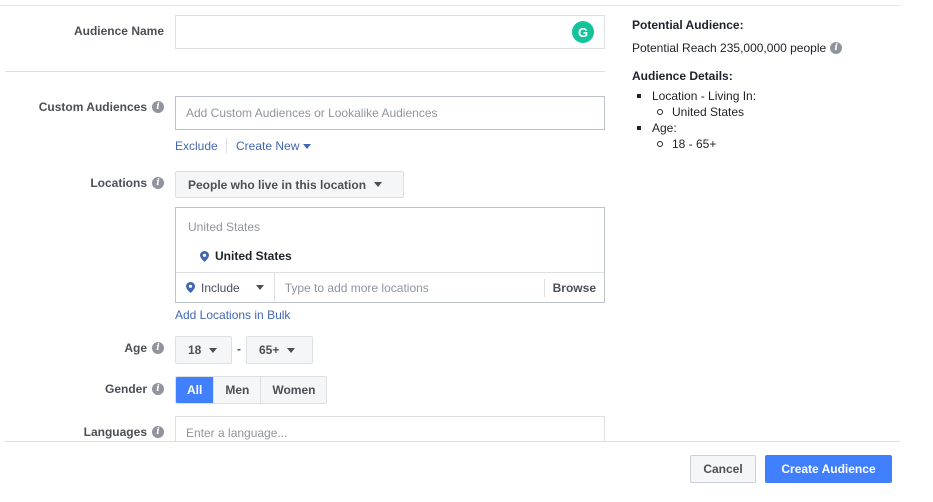 The image size is (933, 502). Describe the element at coordinates (226, 145) in the screenshot. I see `link-separator` at that location.